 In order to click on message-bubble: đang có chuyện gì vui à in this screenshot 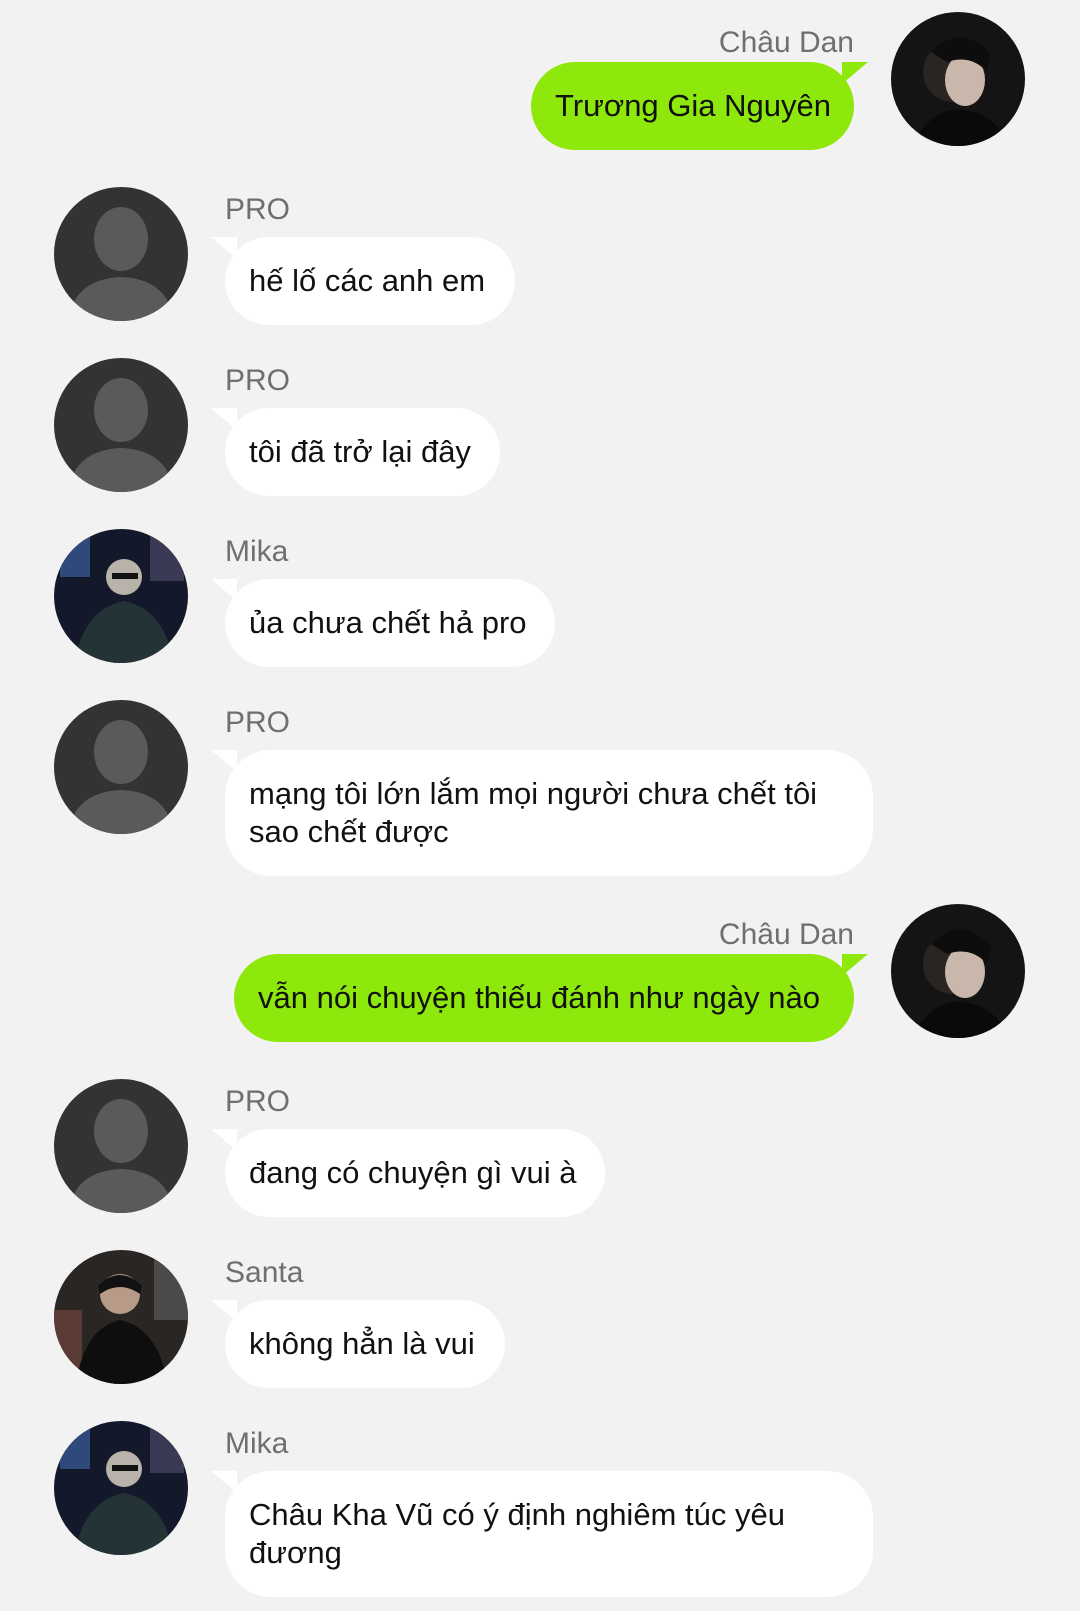, I will do `click(408, 1173)`.